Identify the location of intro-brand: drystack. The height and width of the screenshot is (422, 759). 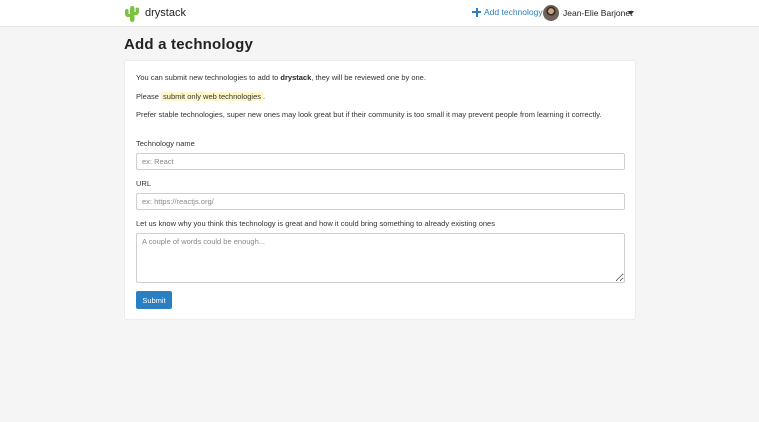
(296, 77).